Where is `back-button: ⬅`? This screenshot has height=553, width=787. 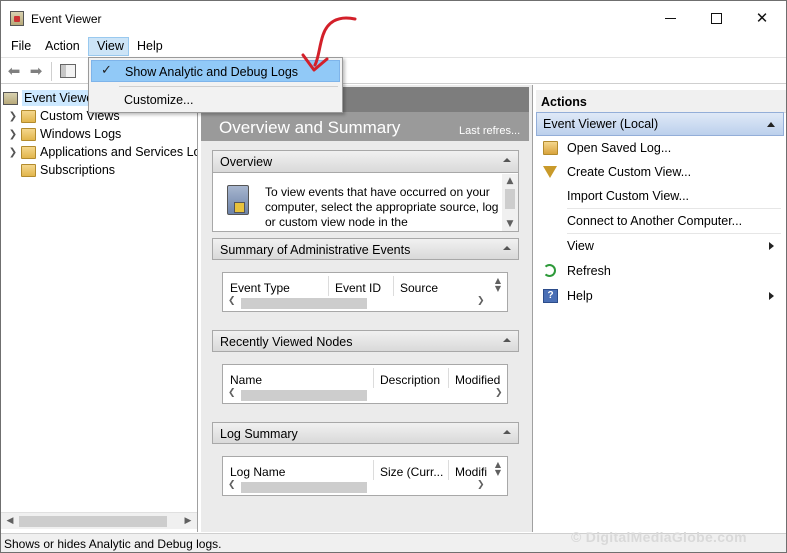 back-button: ⬅ is located at coordinates (14, 71).